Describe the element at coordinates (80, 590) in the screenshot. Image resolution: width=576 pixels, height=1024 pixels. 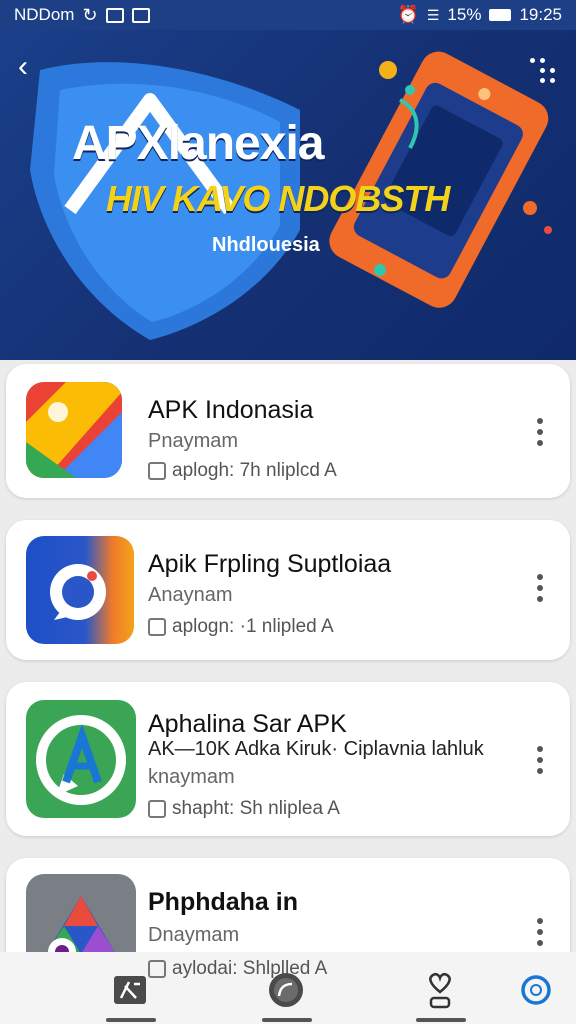
I see `camera-app-icon` at that location.